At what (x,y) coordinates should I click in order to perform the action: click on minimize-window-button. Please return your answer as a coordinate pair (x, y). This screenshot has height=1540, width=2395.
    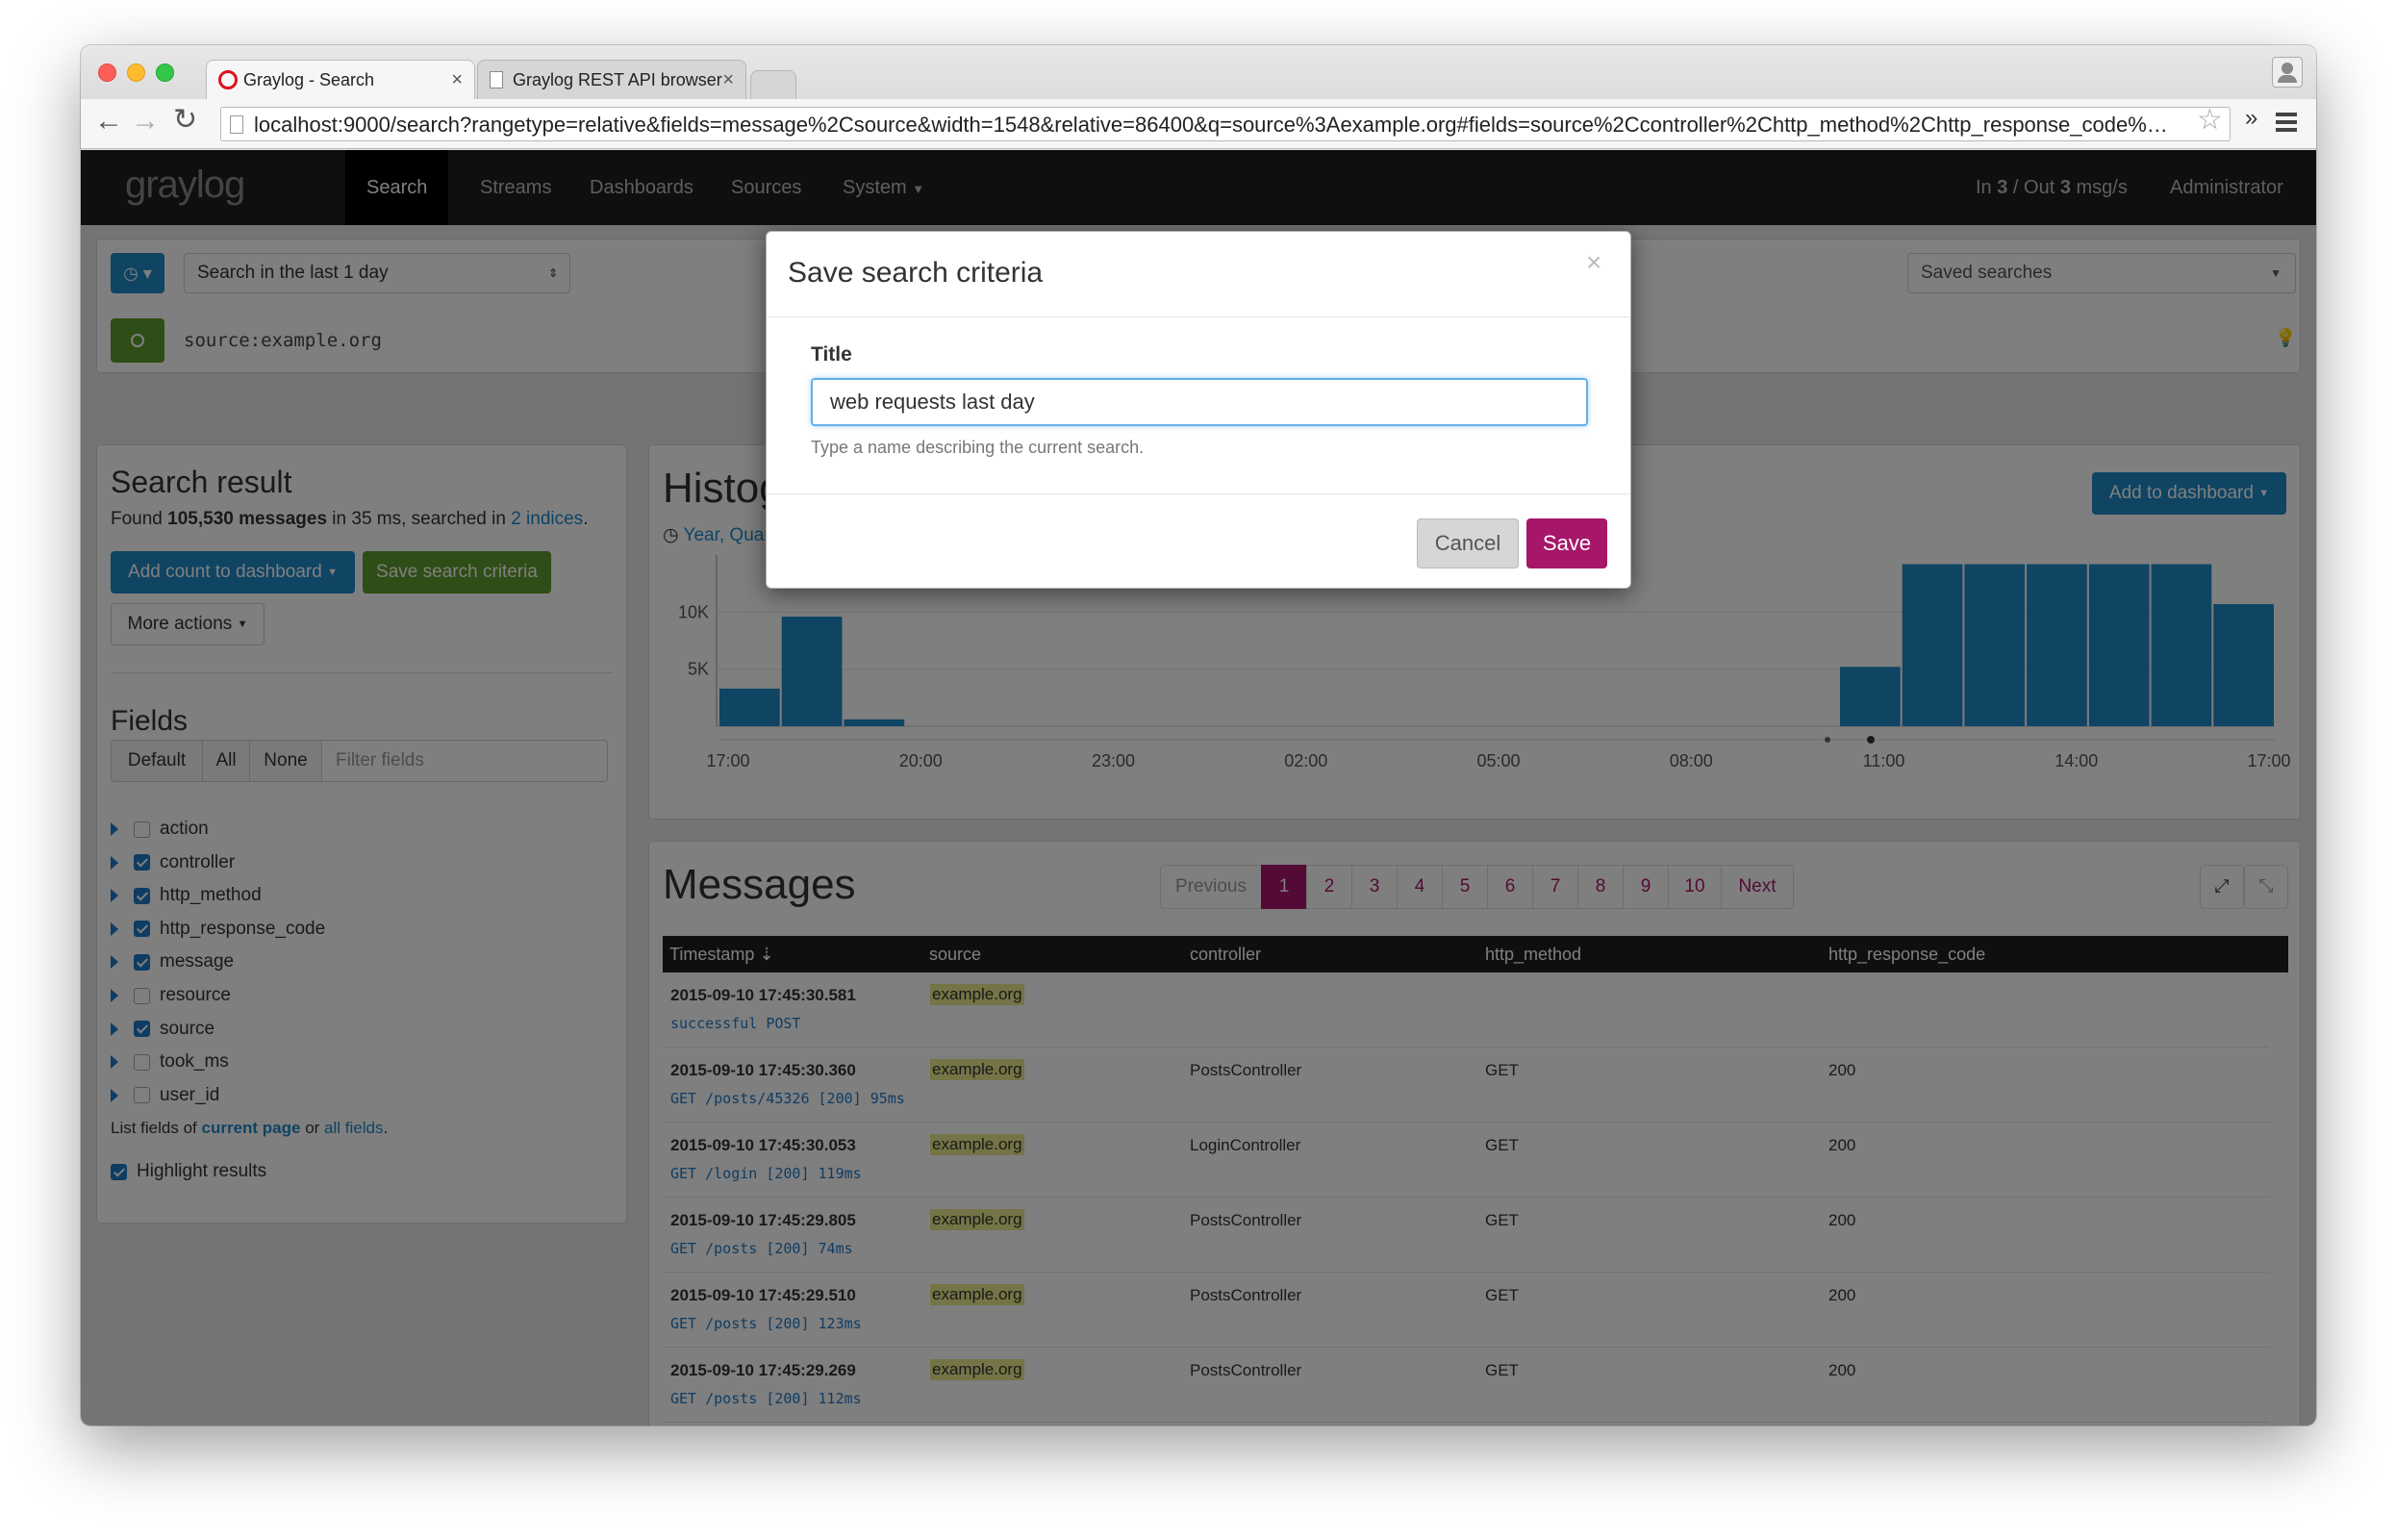
    Looking at the image, I should click on (136, 72).